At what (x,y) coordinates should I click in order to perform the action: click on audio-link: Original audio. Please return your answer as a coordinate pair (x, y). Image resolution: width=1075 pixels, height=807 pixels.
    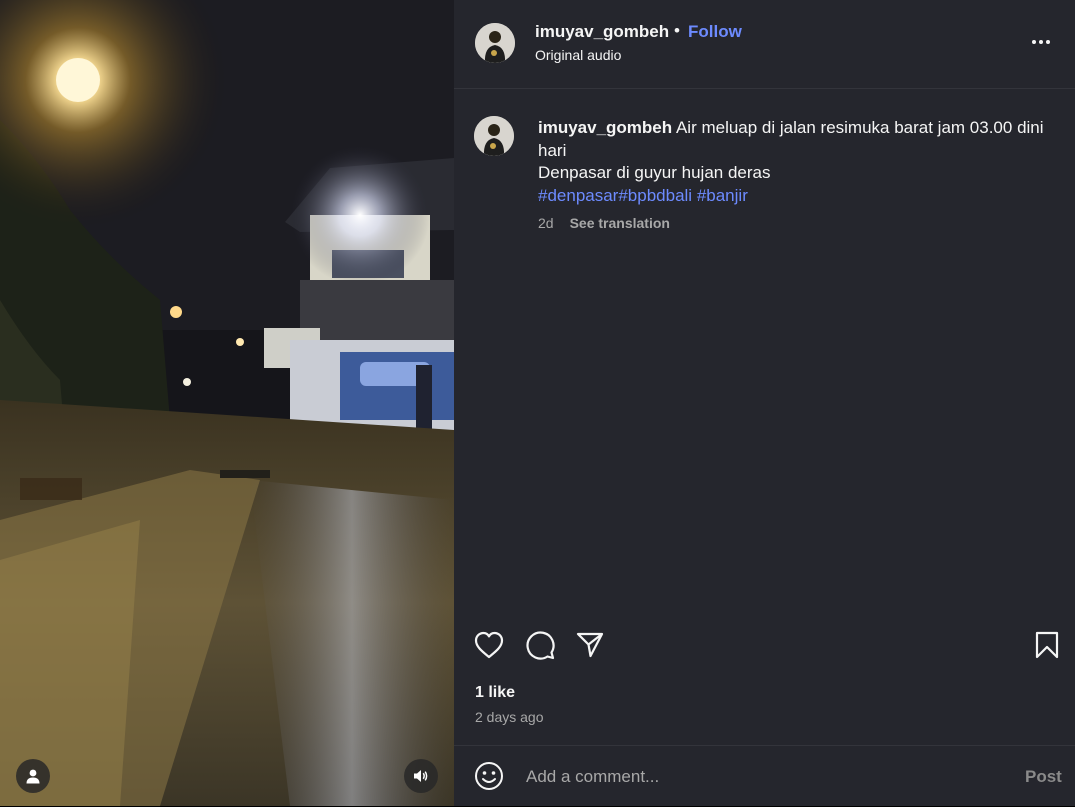
    Looking at the image, I should click on (578, 55).